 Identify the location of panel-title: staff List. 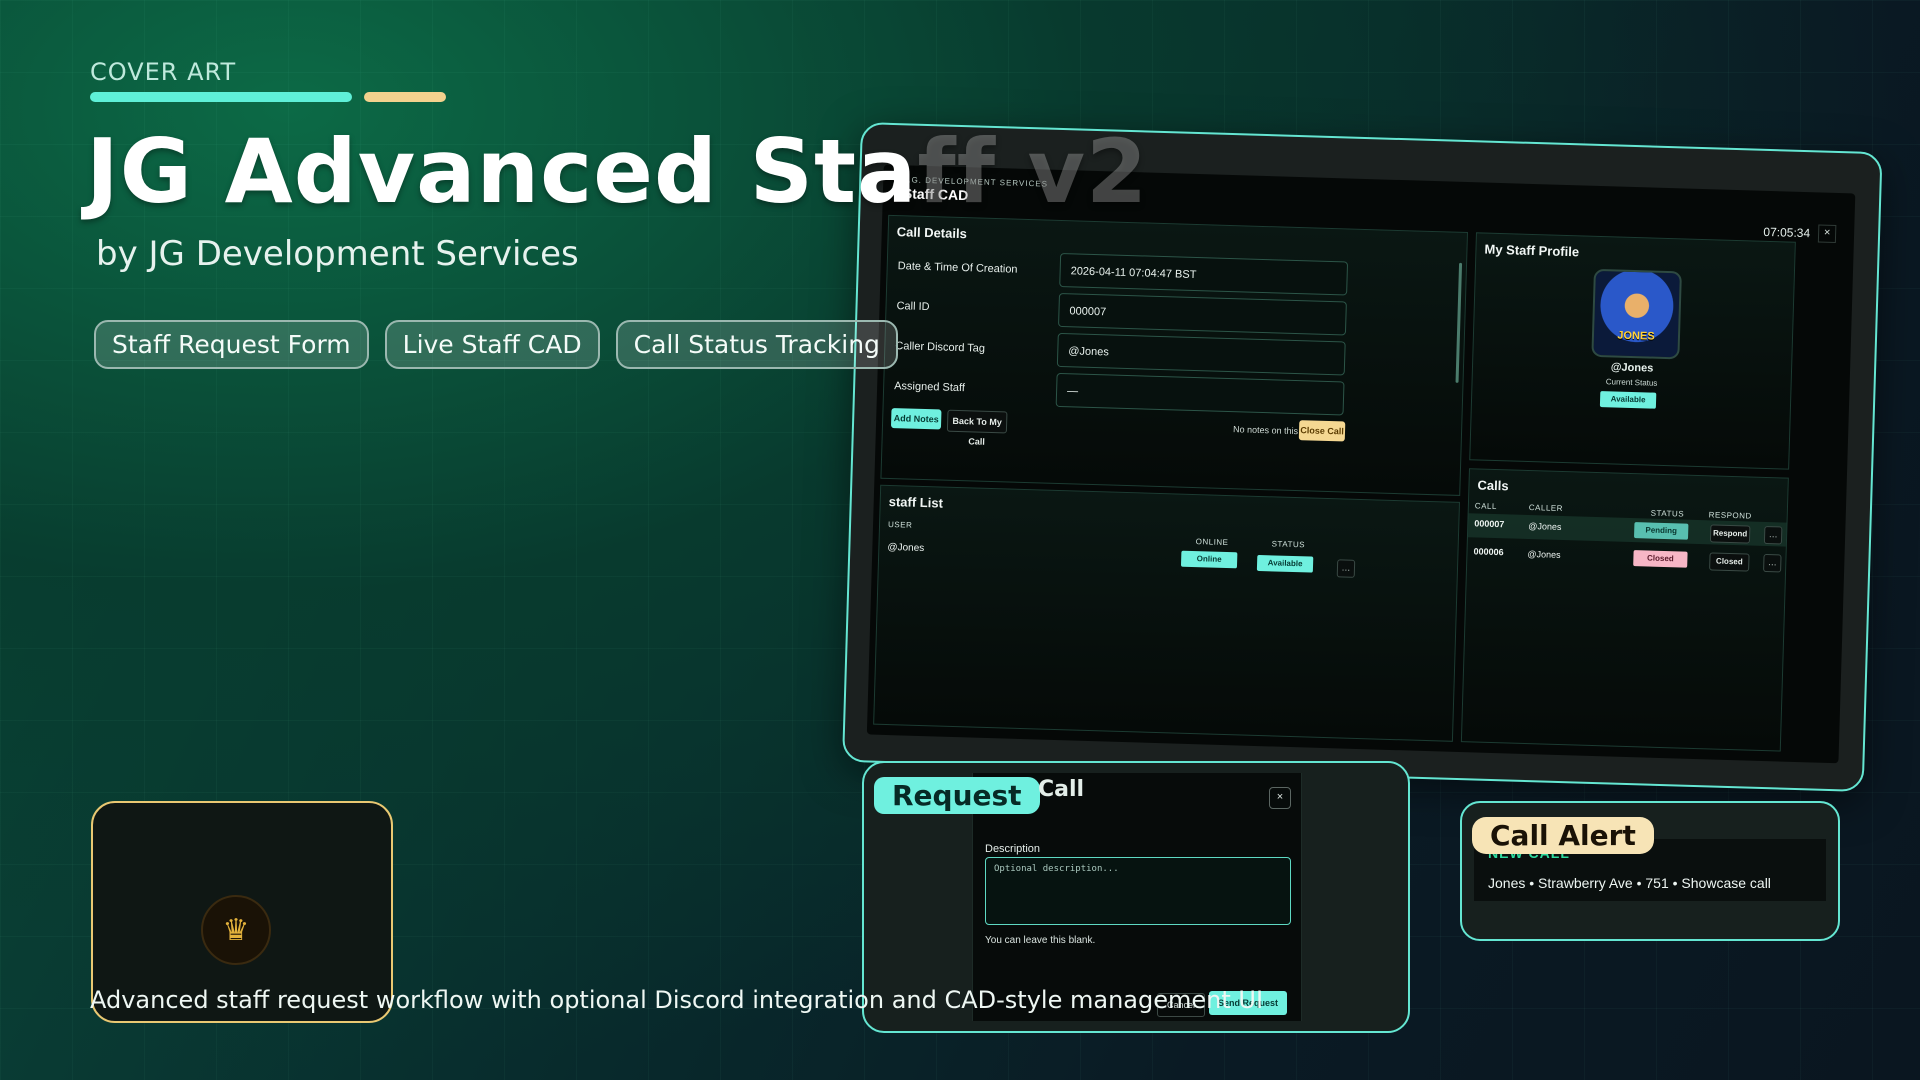
(916, 502).